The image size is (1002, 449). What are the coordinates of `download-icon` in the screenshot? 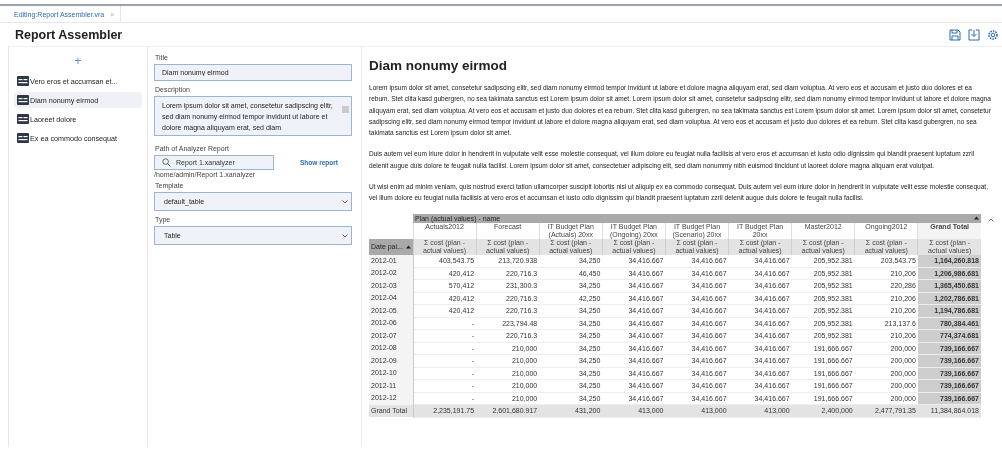 It's located at (974, 34).